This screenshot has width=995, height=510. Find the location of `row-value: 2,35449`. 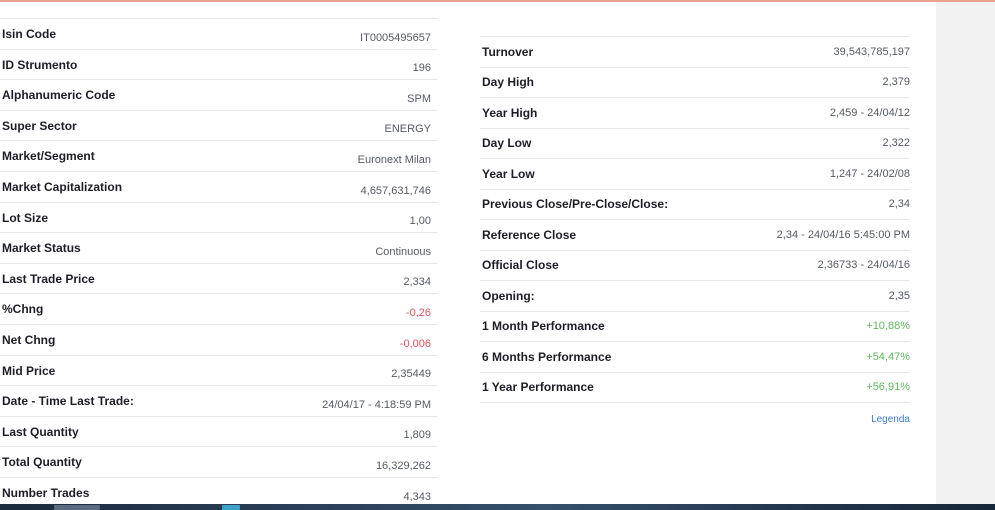

row-value: 2,35449 is located at coordinates (411, 374).